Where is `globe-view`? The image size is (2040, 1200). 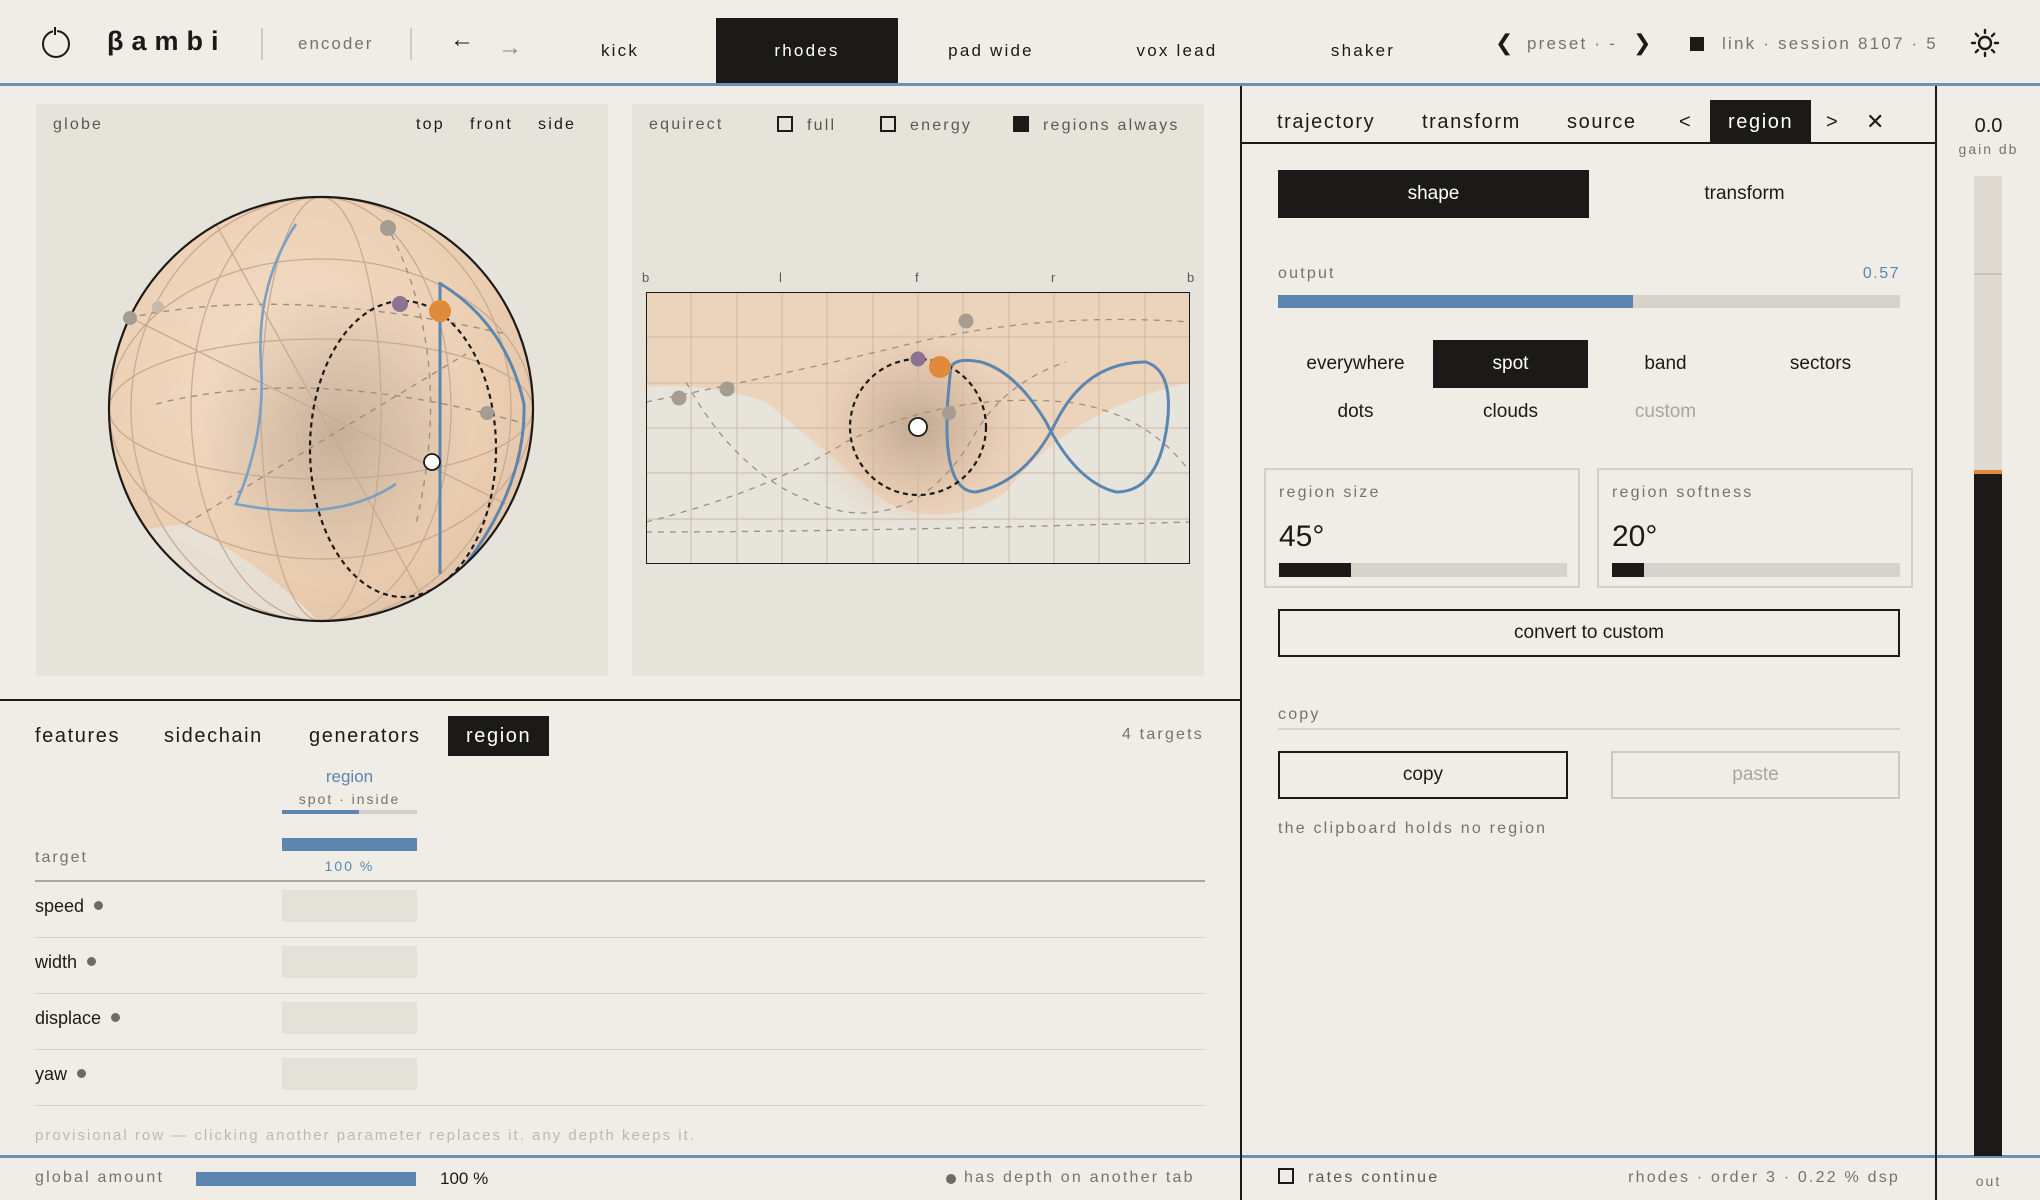 globe-view is located at coordinates (322, 390).